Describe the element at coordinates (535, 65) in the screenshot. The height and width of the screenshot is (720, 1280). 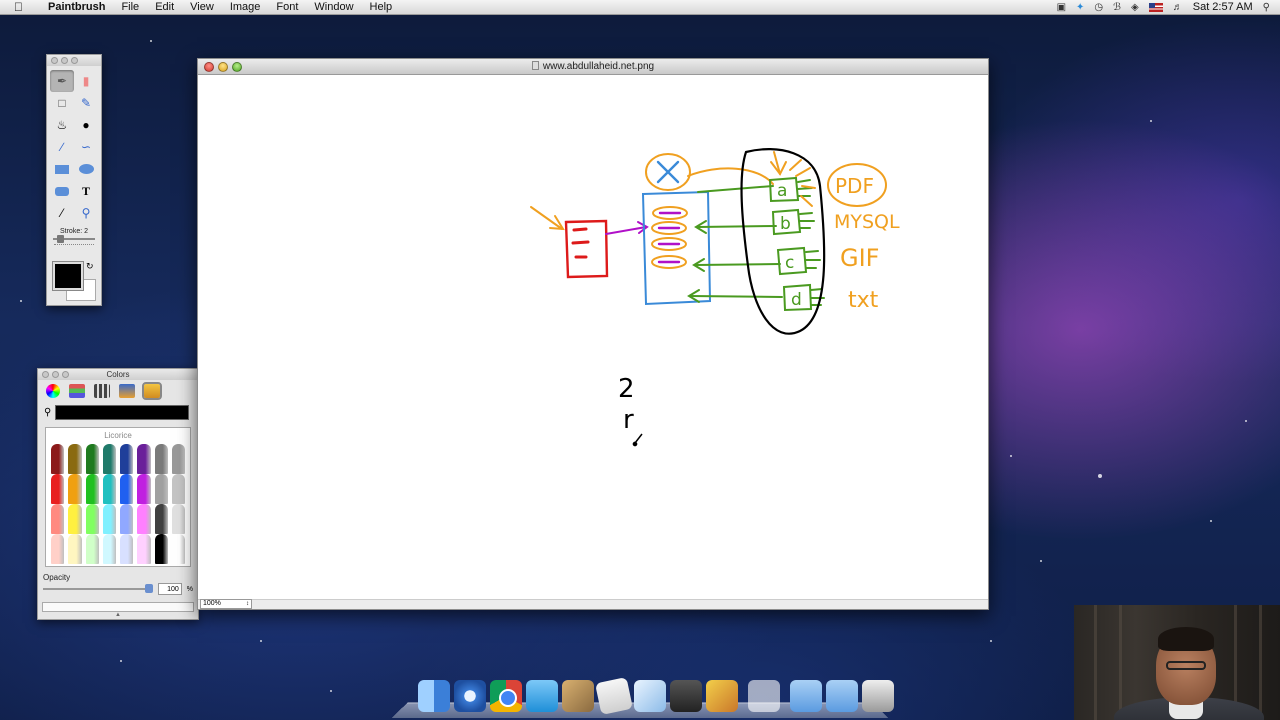
I see `document-proxy-icon` at that location.